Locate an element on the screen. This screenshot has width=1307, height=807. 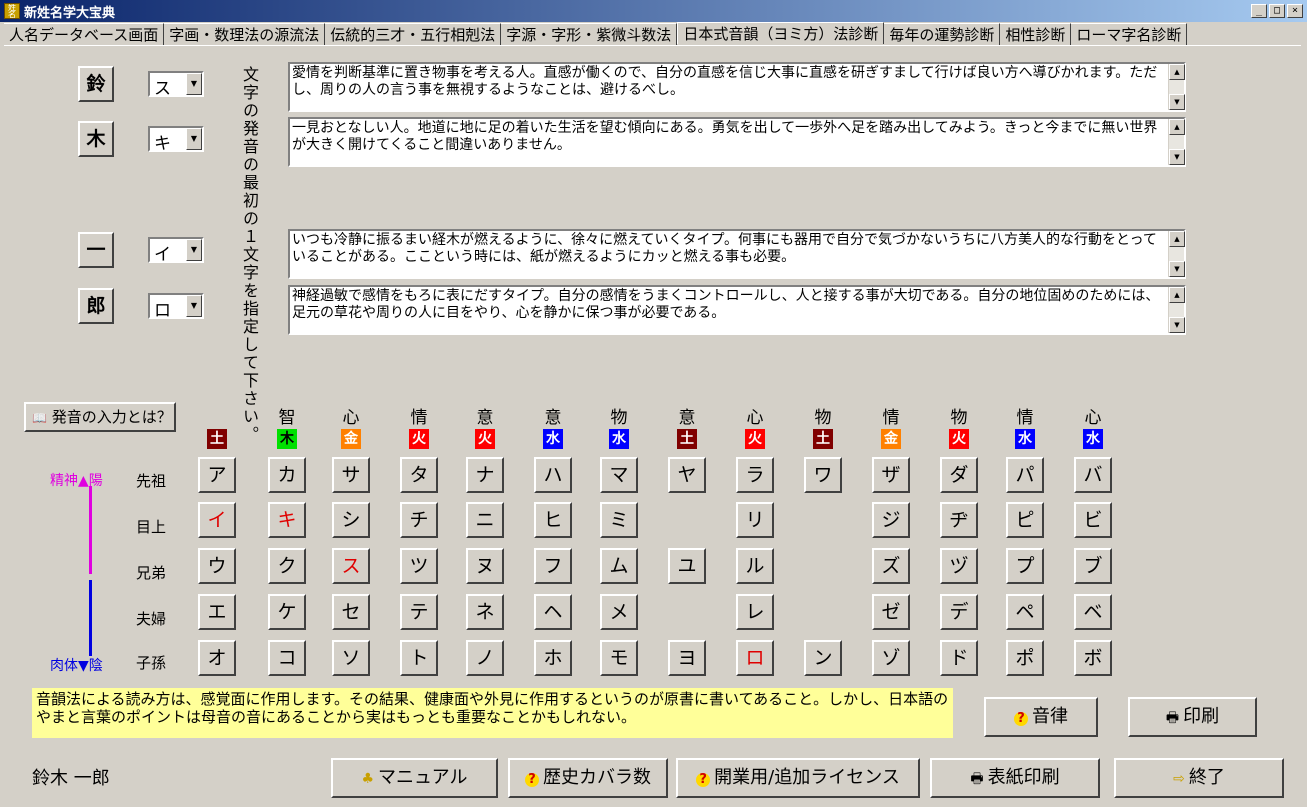
tab-compatibility: 相性診断 is located at coordinates (1036, 34).